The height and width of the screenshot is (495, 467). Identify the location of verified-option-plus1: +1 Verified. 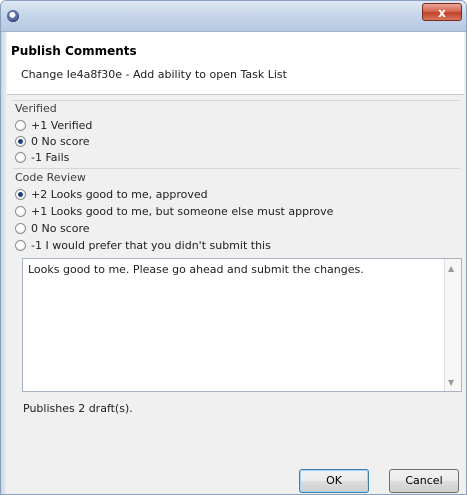
(53, 125).